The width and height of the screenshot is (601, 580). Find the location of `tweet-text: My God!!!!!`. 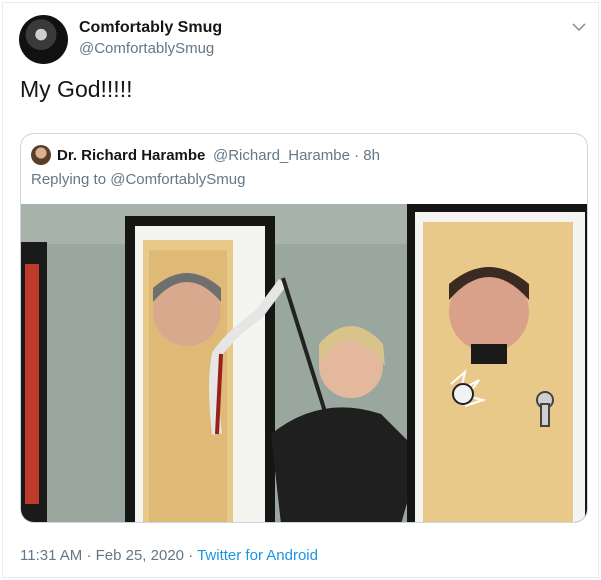

tweet-text: My God!!!!! is located at coordinates (76, 89).